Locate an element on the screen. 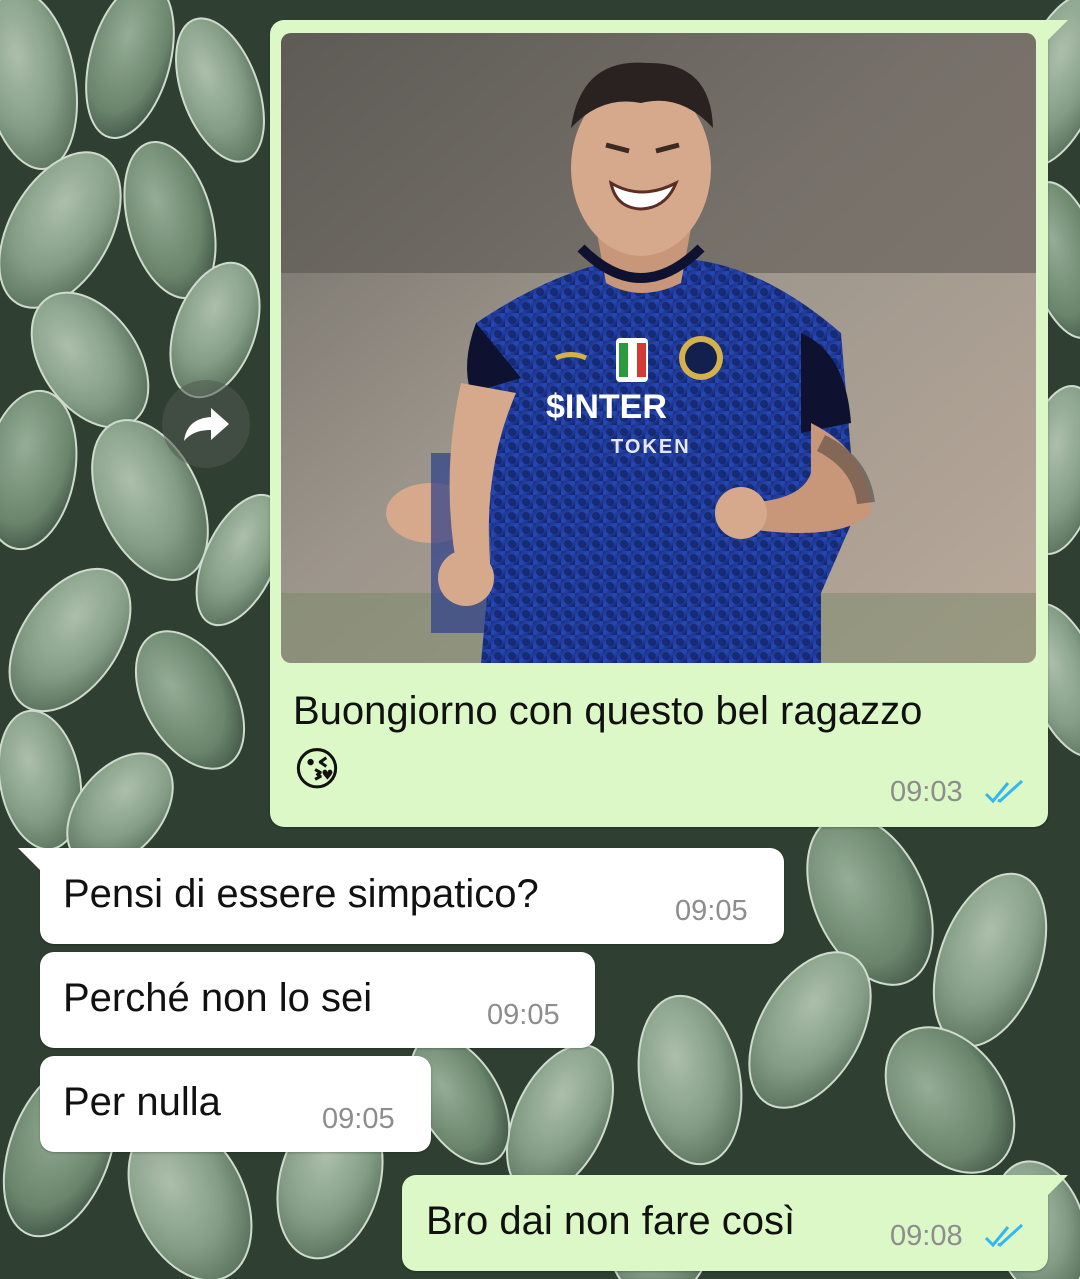 The height and width of the screenshot is (1279, 1080). kiss-emoji: 😘 is located at coordinates (317, 769).